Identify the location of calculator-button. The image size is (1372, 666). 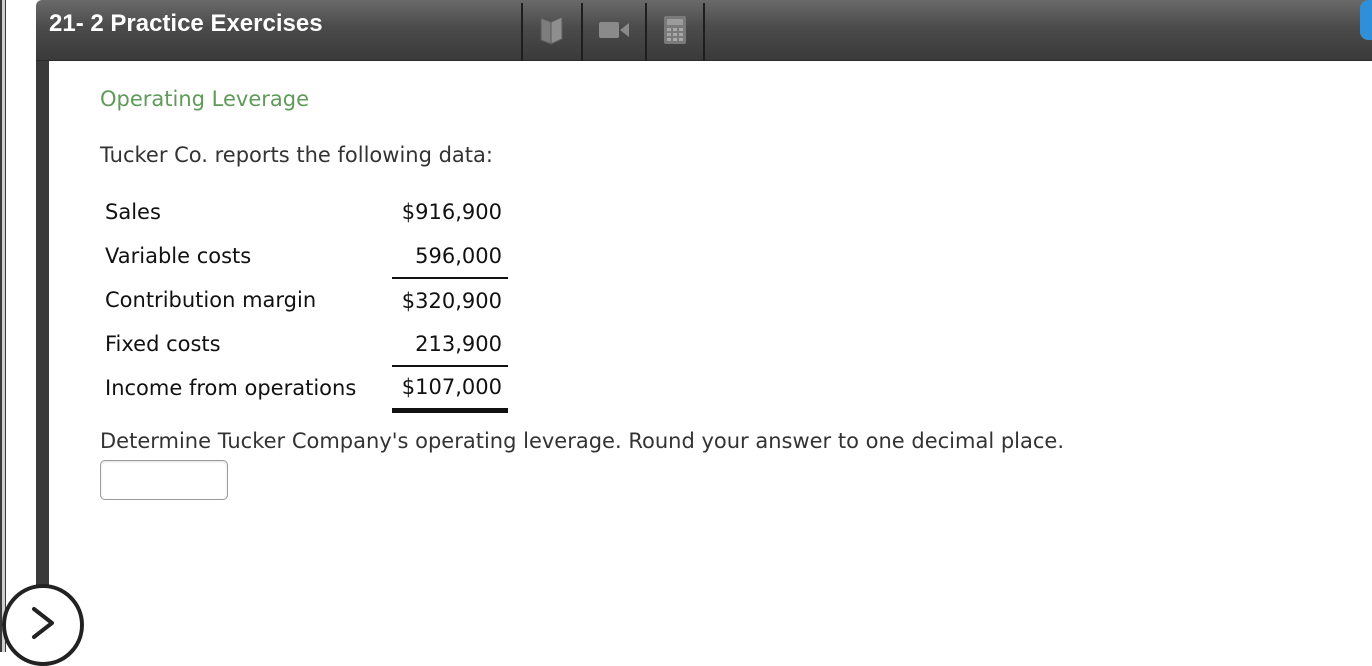
(675, 32).